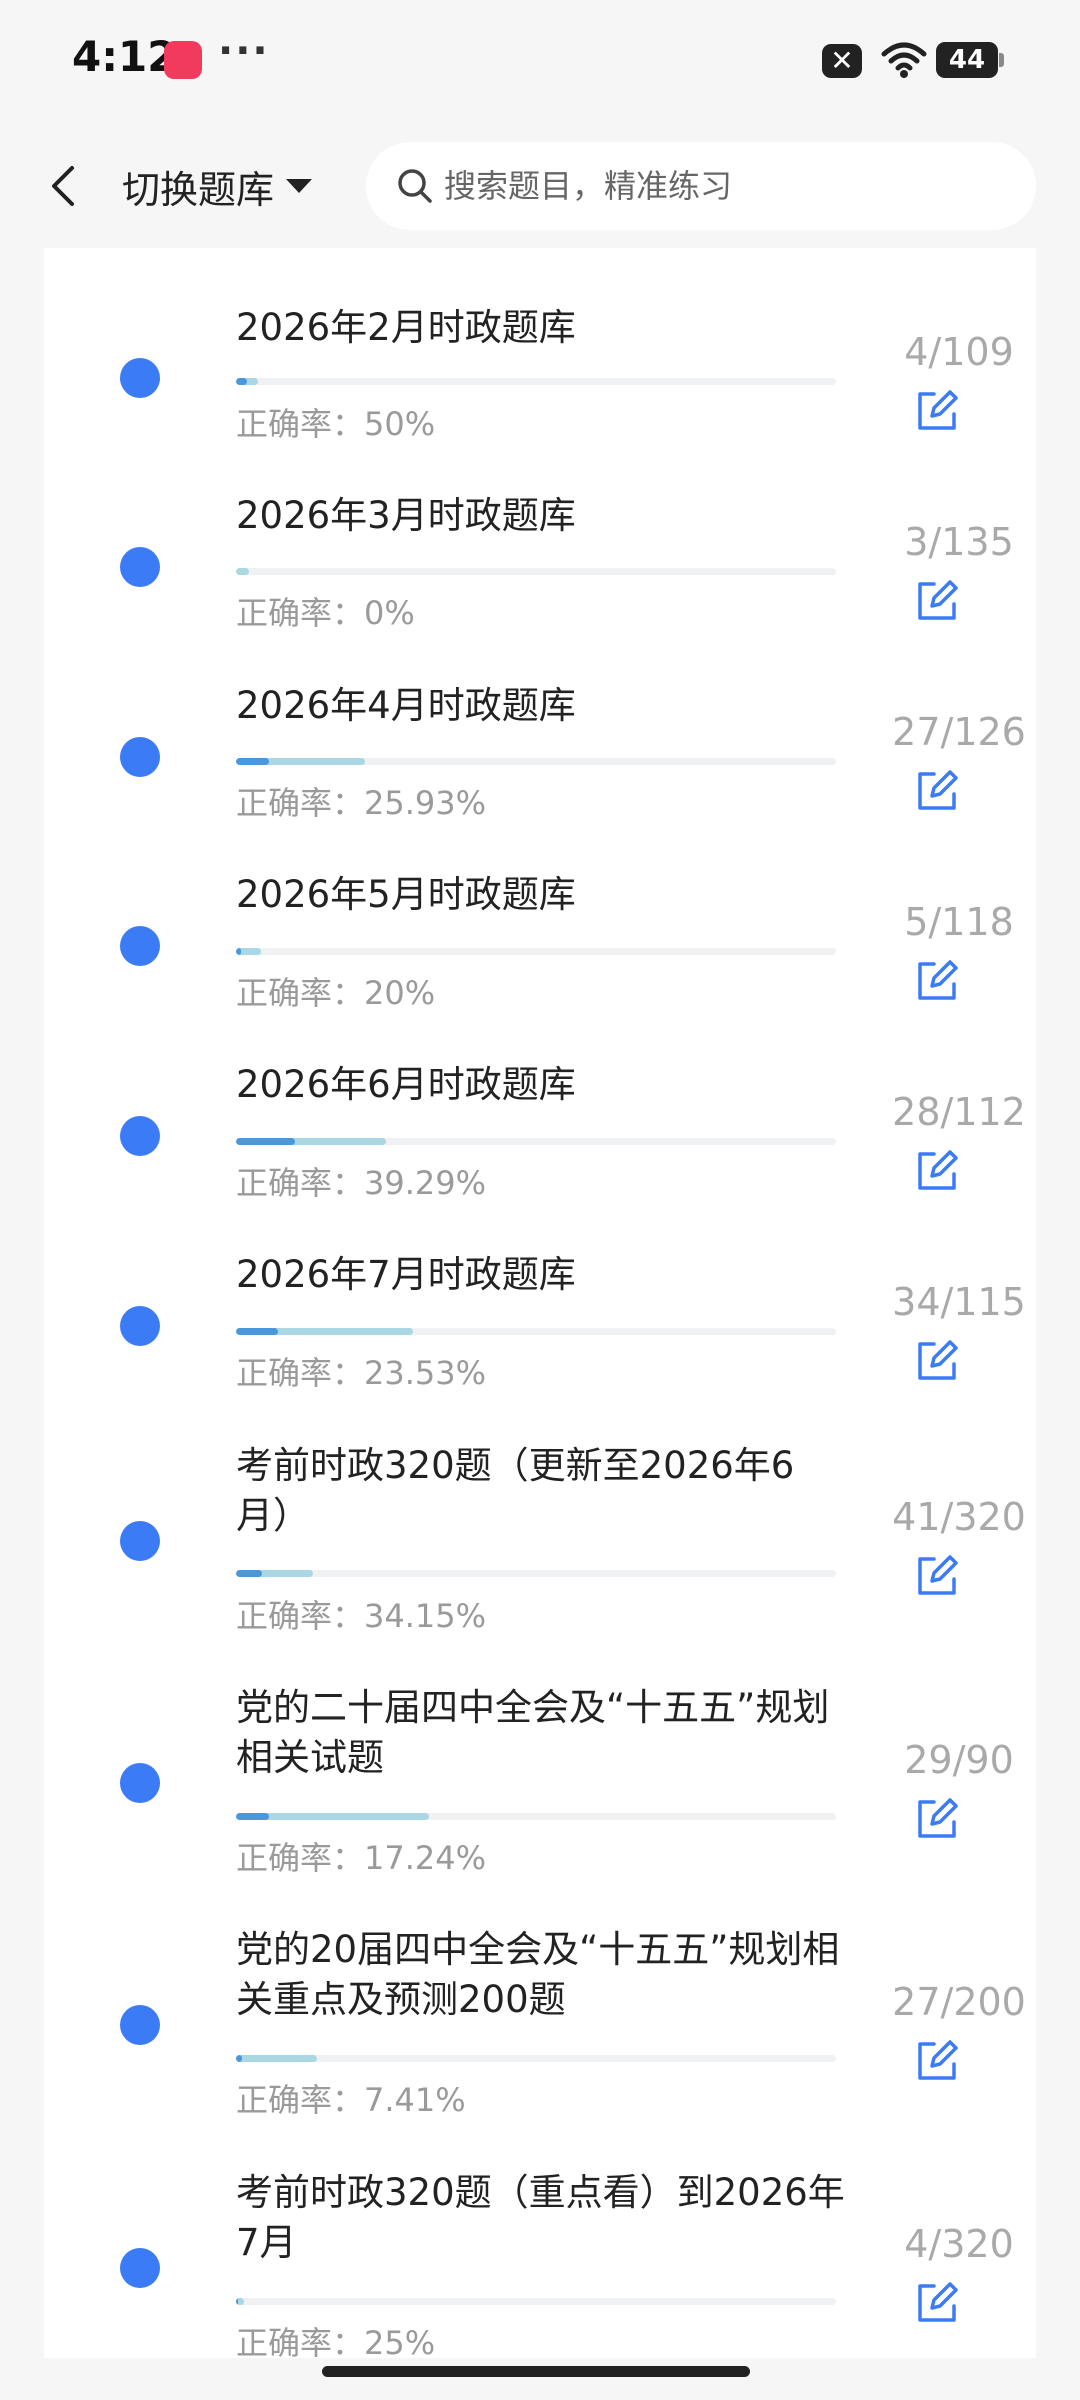 Image resolution: width=1080 pixels, height=2400 pixels. What do you see at coordinates (959, 1517) in the screenshot?
I see `item-progress-count: 41/320` at bounding box center [959, 1517].